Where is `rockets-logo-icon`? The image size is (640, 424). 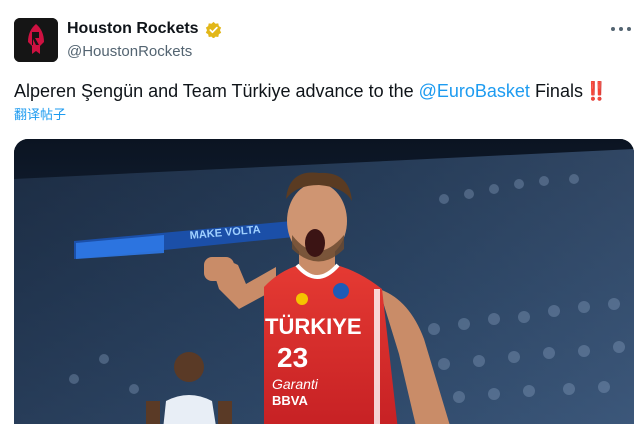
rockets-logo-icon is located at coordinates (36, 40).